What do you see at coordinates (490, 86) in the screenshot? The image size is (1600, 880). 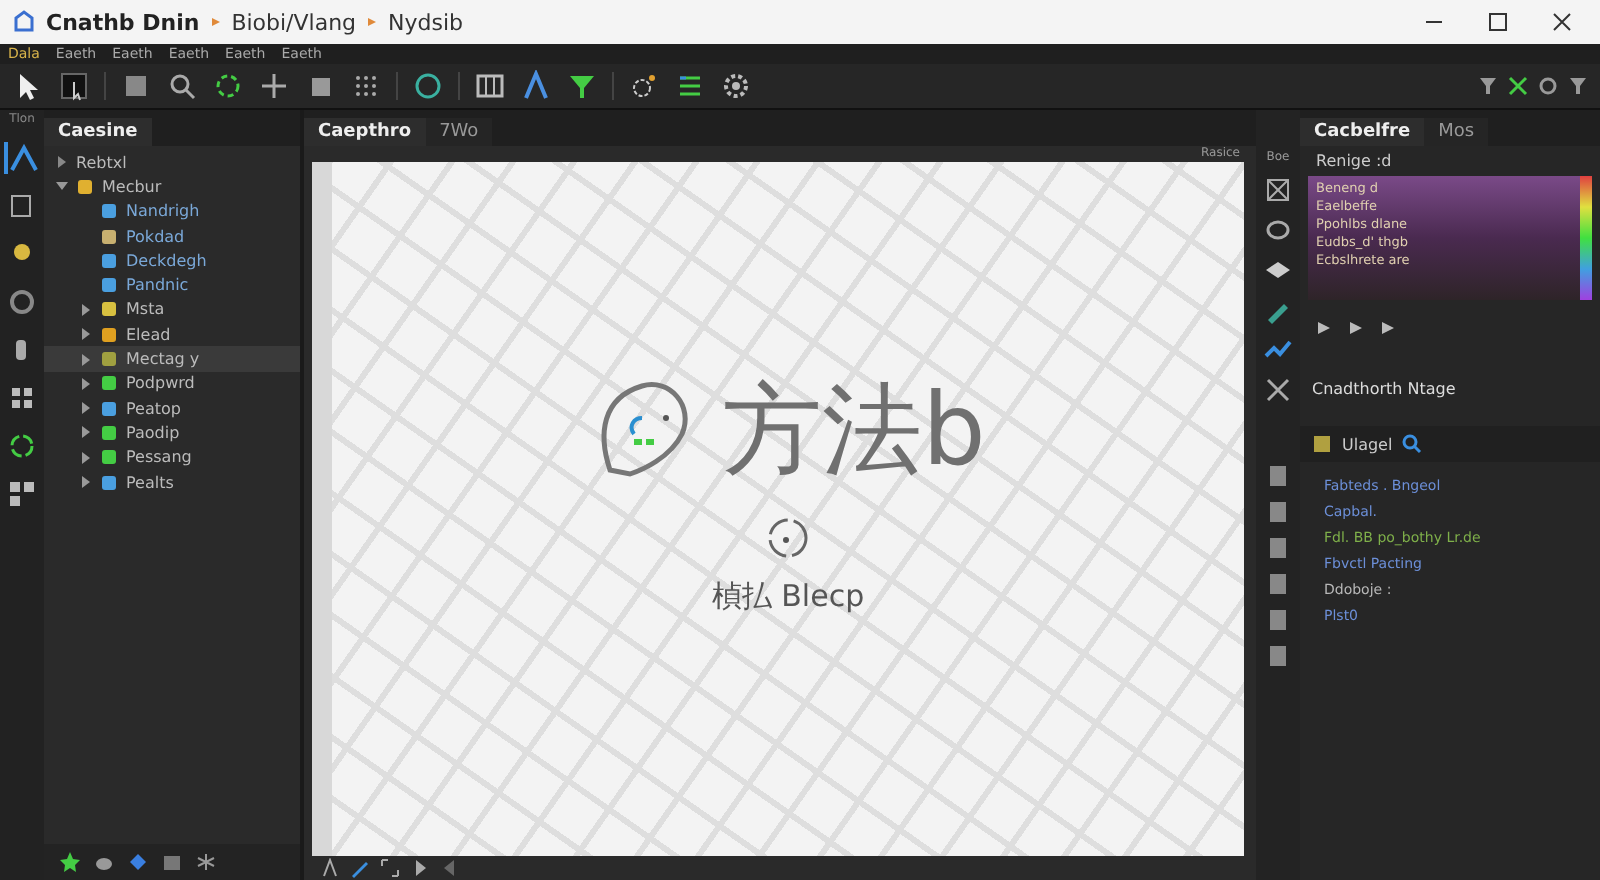 I see `frame-icon` at bounding box center [490, 86].